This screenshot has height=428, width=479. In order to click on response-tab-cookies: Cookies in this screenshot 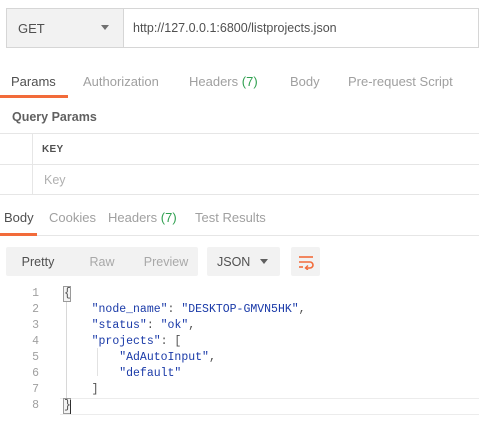, I will do `click(72, 217)`.